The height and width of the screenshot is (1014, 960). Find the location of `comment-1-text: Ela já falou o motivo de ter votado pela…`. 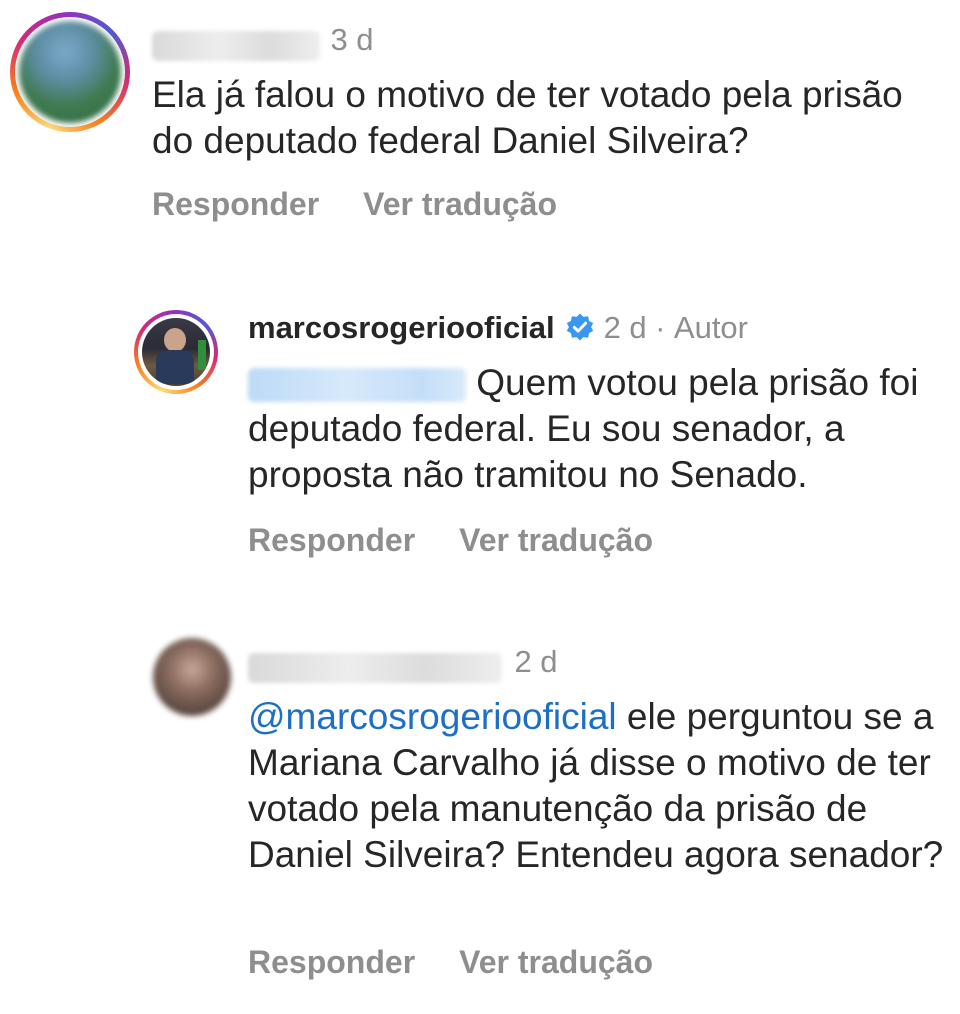

comment-1-text: Ela já falou o motivo de ter votado pela… is located at coordinates (527, 117).